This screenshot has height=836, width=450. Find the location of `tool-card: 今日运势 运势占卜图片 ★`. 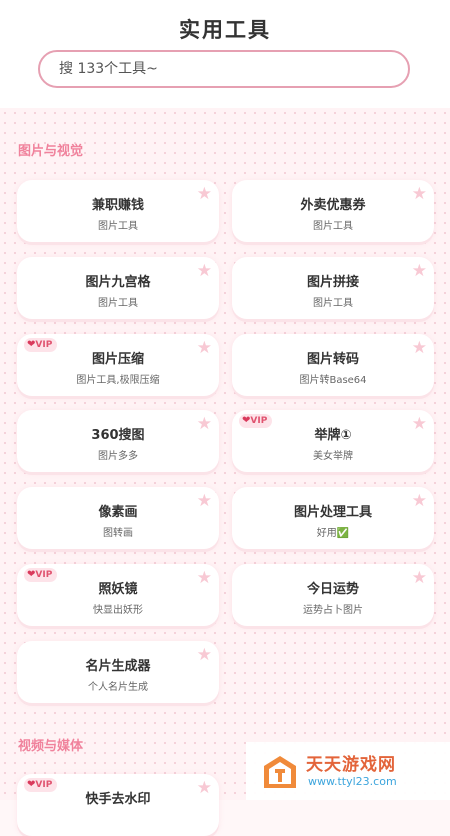

tool-card: 今日运势 运势占卜图片 ★ is located at coordinates (333, 595).